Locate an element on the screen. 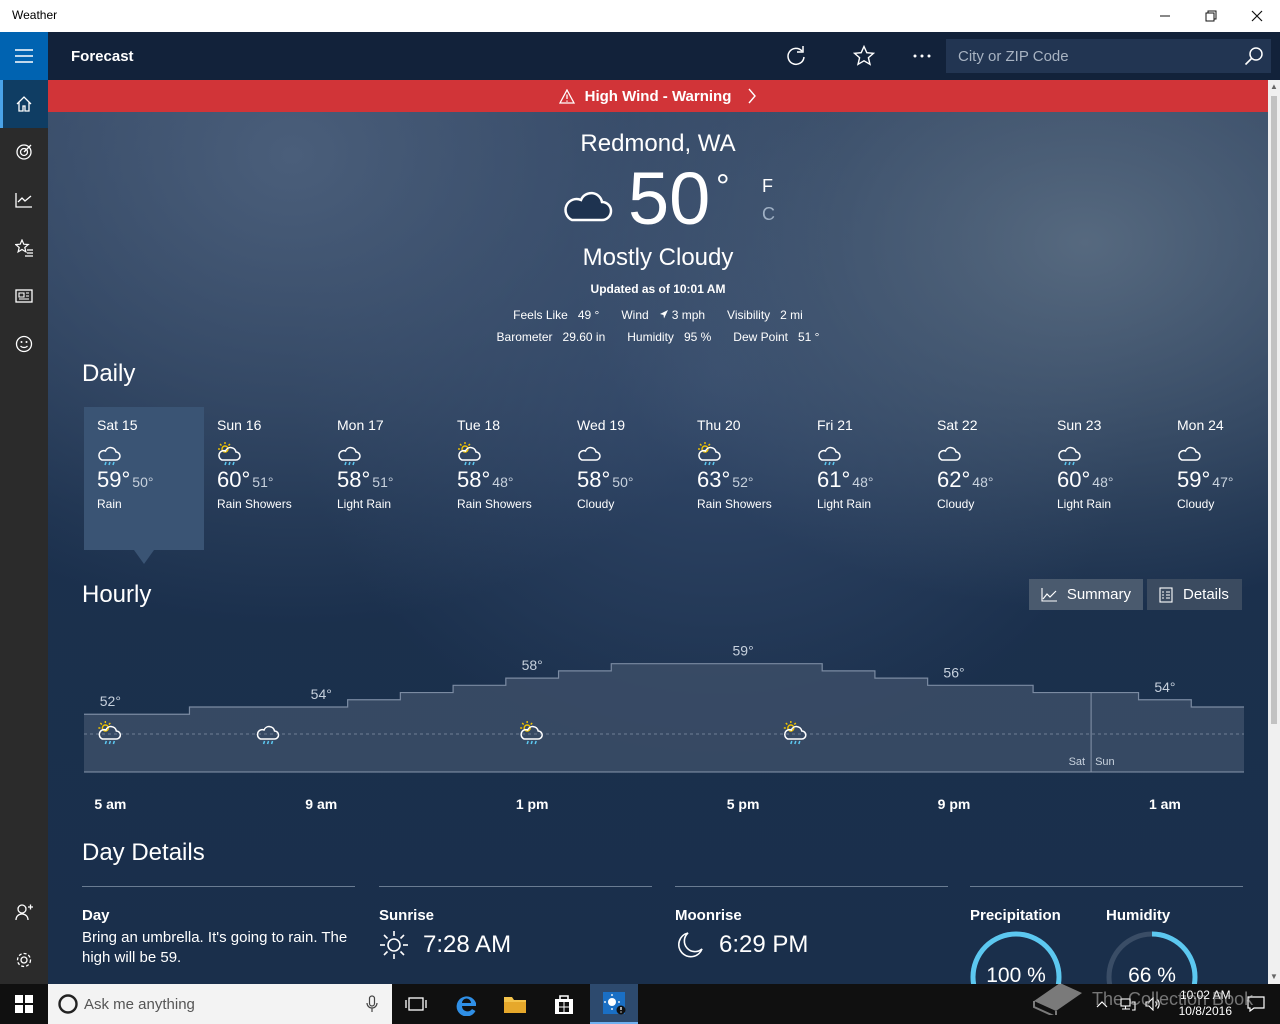  nav-forecast is located at coordinates (24, 104).